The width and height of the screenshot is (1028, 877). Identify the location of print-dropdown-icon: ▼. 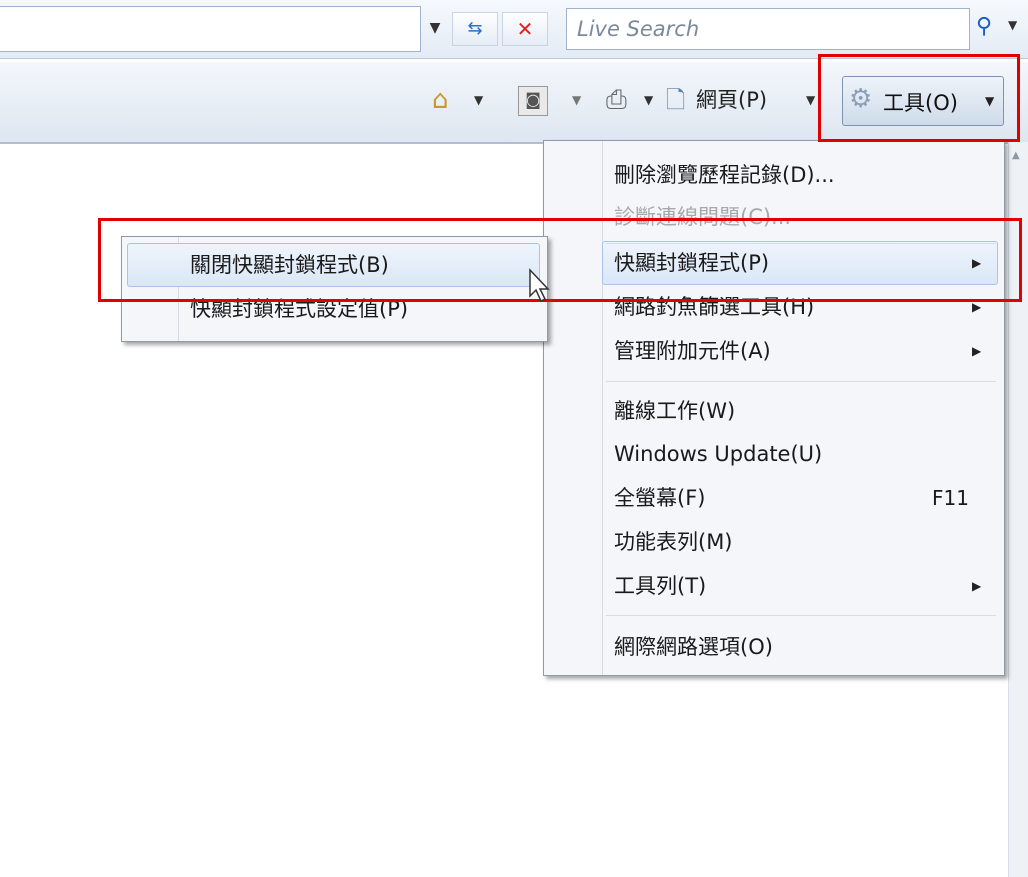
(648, 100).